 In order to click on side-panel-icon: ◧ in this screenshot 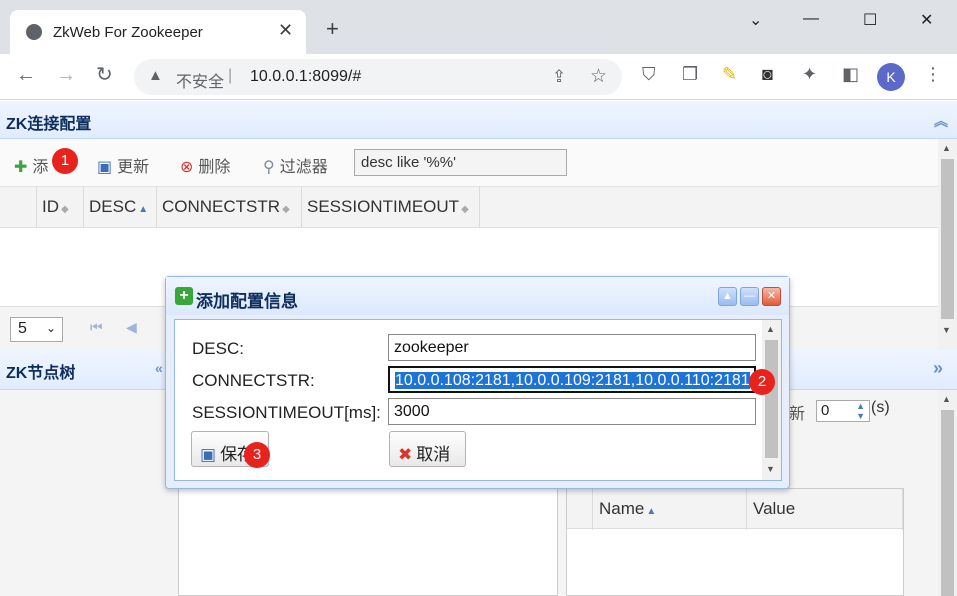, I will do `click(850, 74)`.